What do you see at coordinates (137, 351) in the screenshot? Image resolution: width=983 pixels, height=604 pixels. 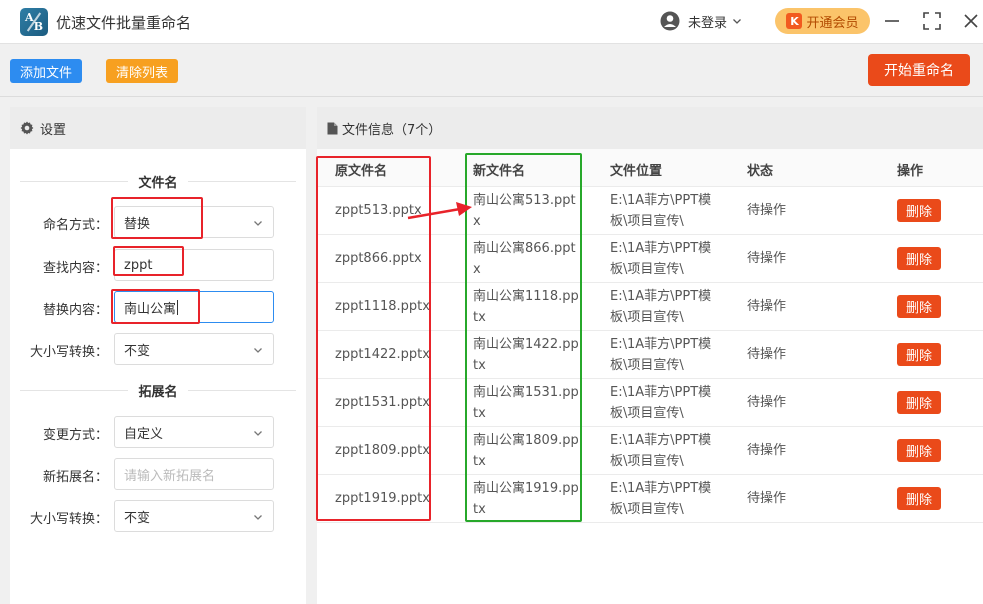 I see `case-convert-value: 不变` at bounding box center [137, 351].